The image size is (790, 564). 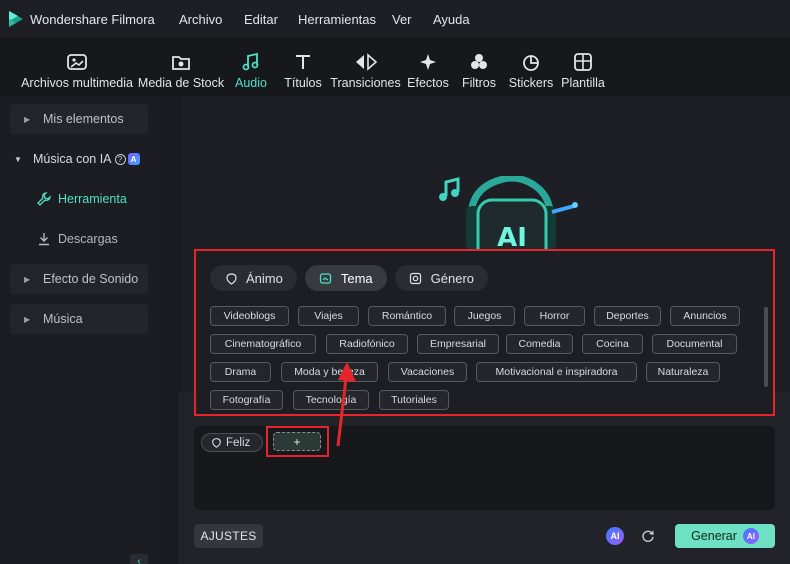 I want to click on tab-label: Efectos, so click(x=428, y=83).